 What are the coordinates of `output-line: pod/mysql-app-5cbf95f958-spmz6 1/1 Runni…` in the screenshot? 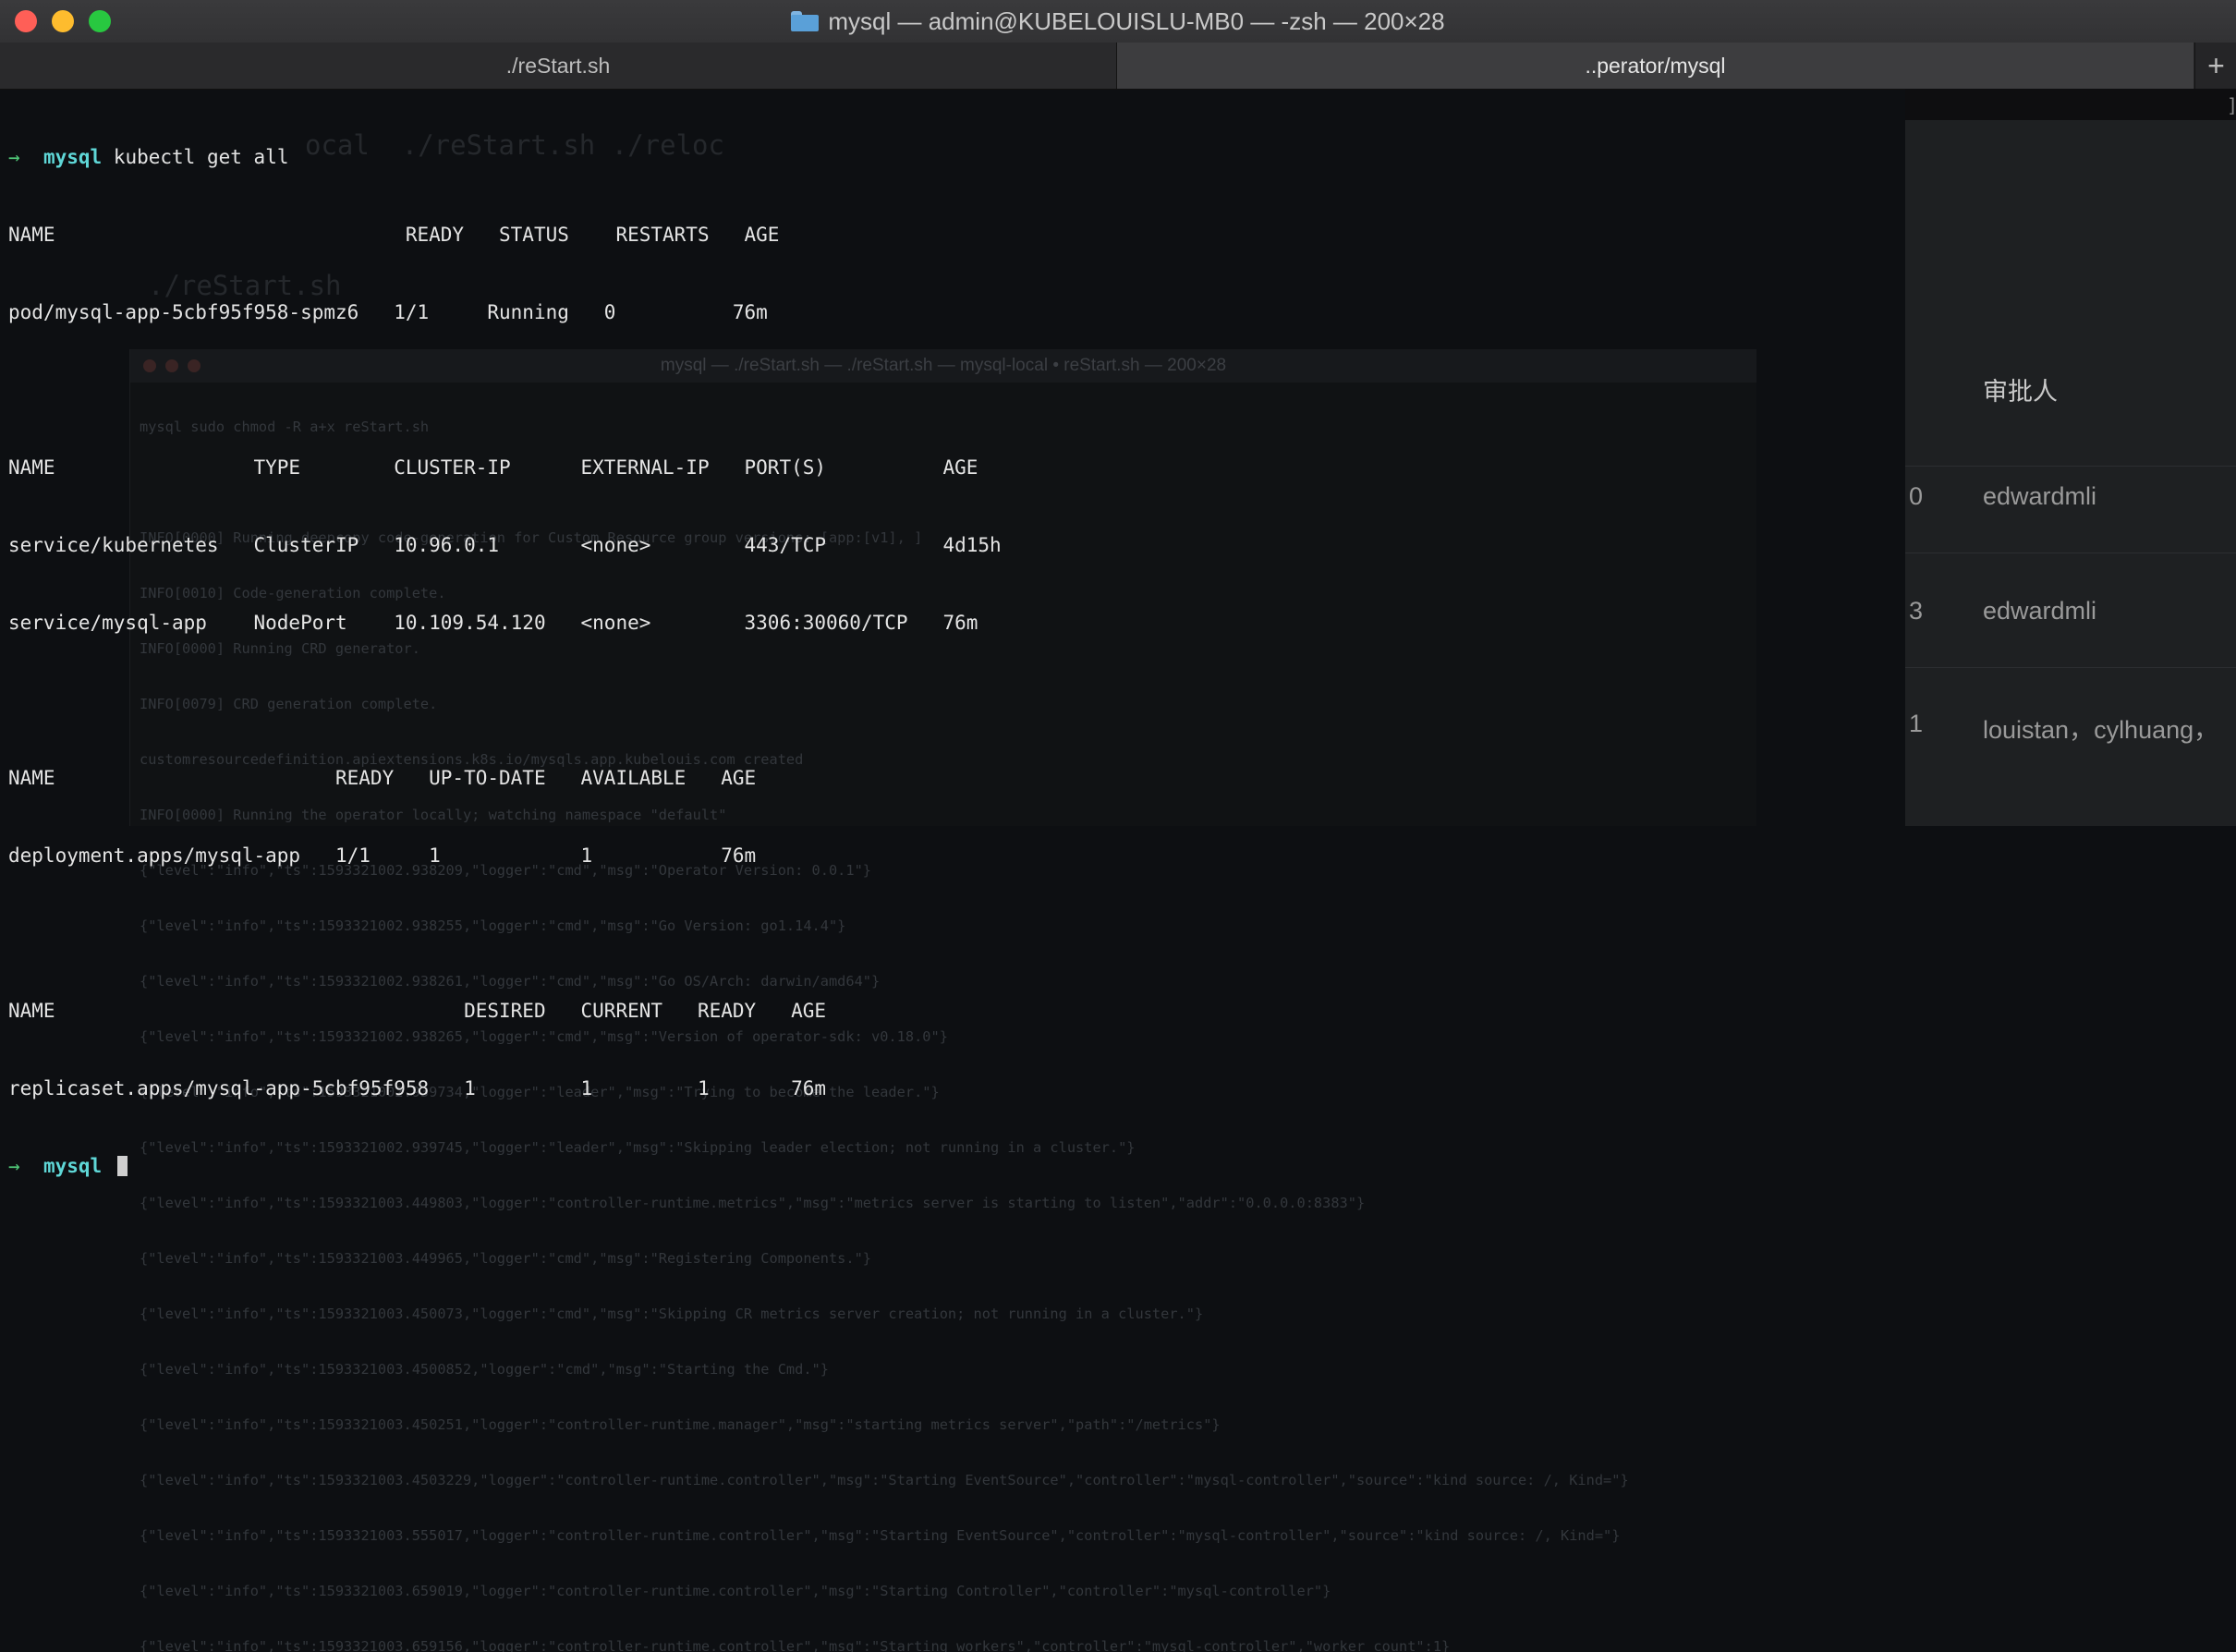 It's located at (388, 312).